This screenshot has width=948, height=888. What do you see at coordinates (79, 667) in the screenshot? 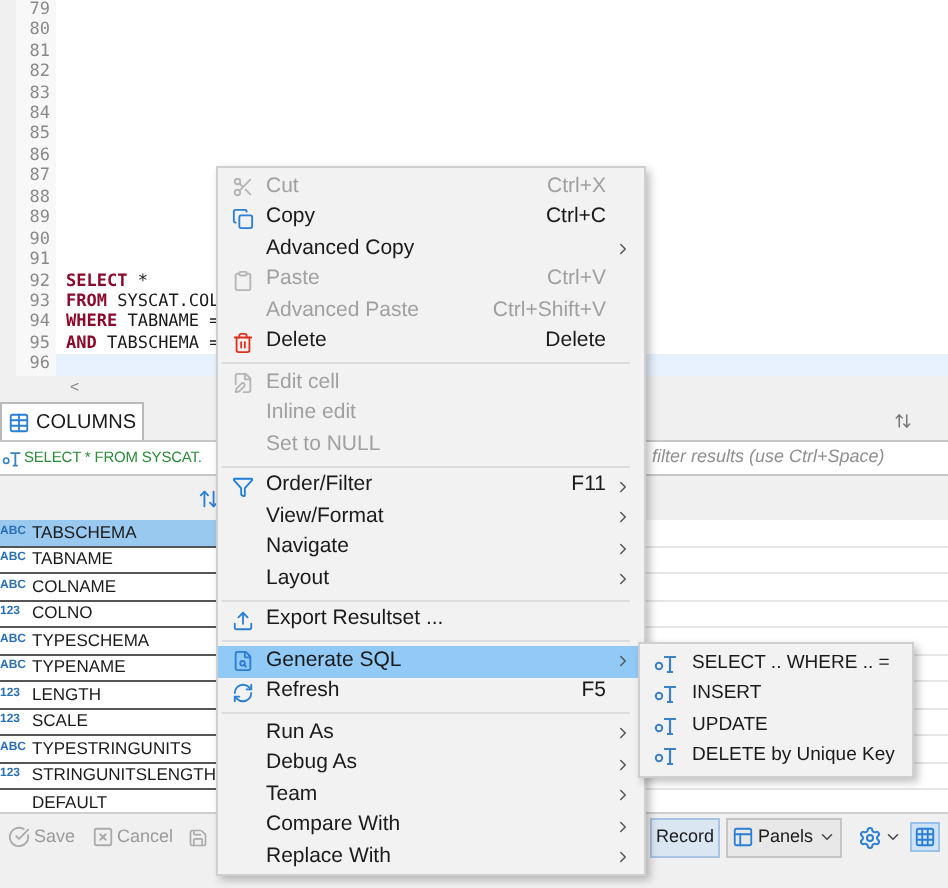
I see `column-name: TYPENAME` at bounding box center [79, 667].